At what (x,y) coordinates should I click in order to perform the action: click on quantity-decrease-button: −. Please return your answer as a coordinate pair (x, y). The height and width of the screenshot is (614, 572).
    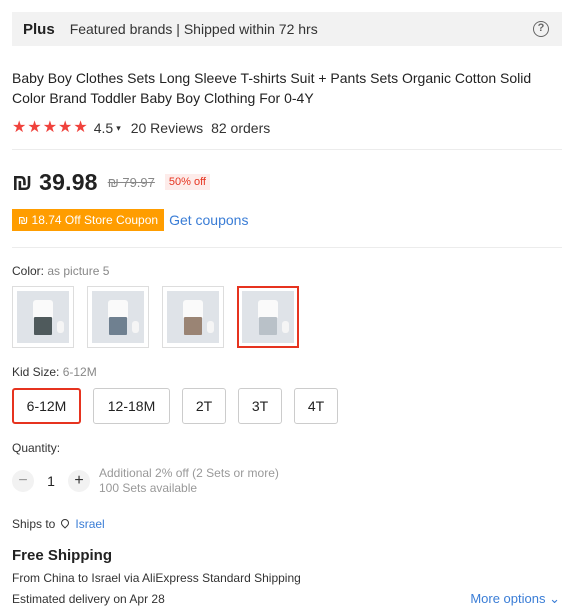
    Looking at the image, I should click on (23, 481).